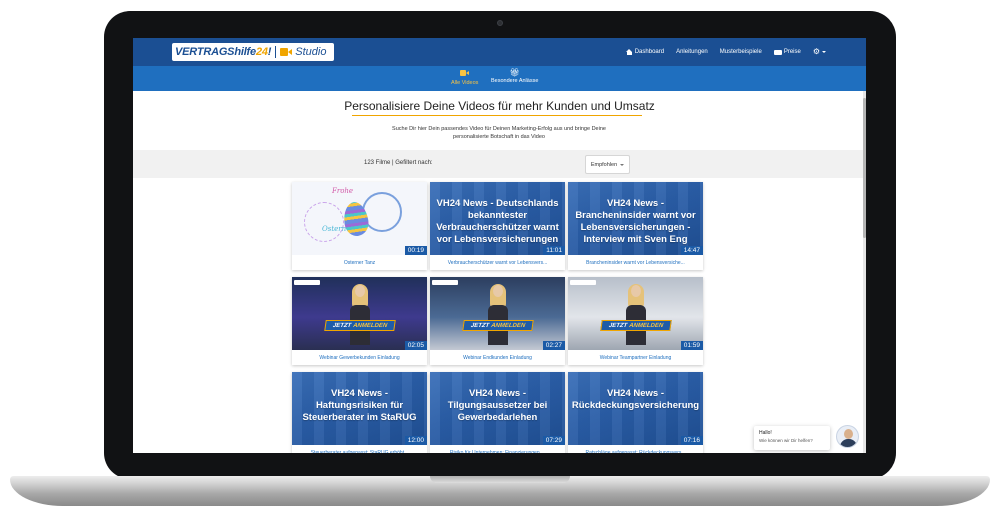 This screenshot has height=516, width=1000. What do you see at coordinates (604, 164) in the screenshot?
I see `sort-dropdown-value: Empfohlen` at bounding box center [604, 164].